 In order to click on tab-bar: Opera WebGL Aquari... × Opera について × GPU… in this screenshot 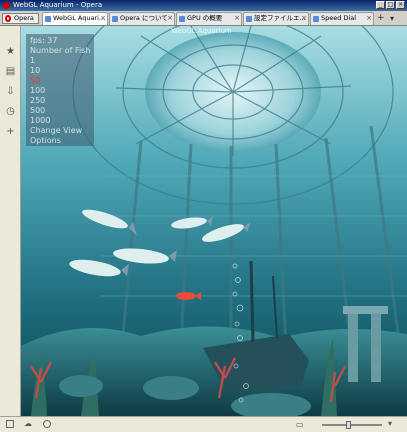, I will do `click(203, 18)`.